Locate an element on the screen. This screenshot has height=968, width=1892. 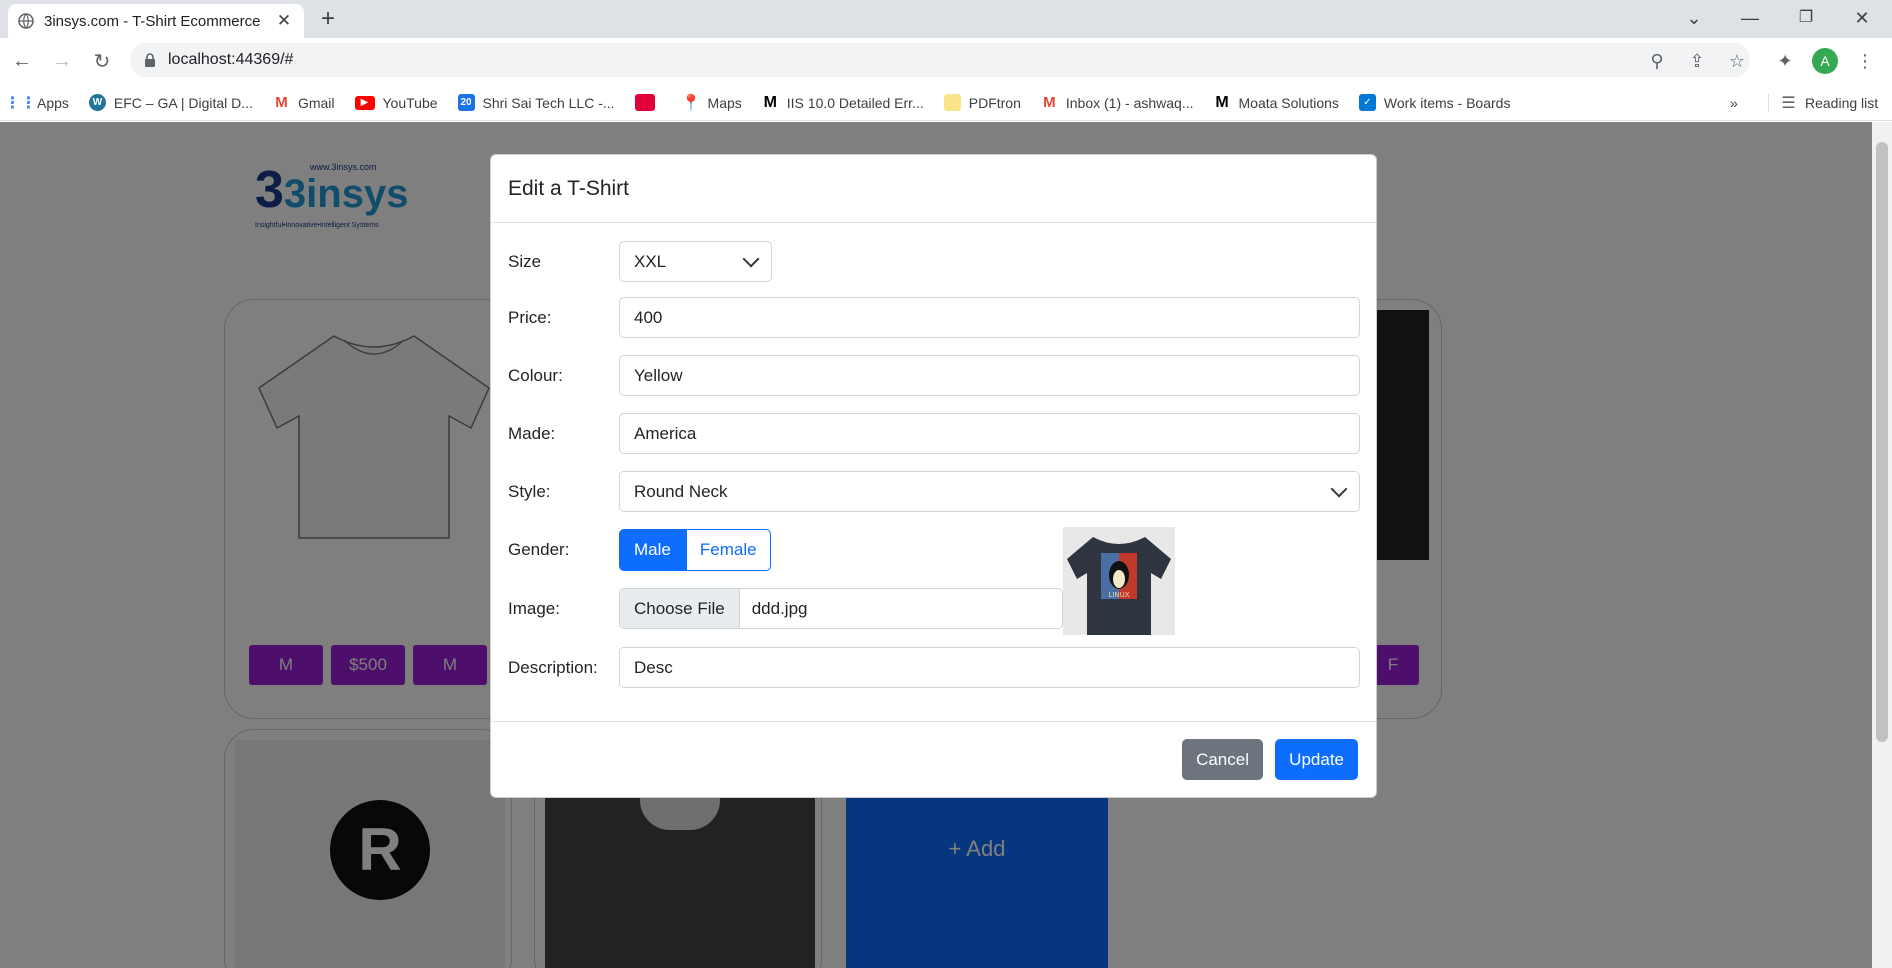
bookmark-label: PDFtron is located at coordinates (994, 102).